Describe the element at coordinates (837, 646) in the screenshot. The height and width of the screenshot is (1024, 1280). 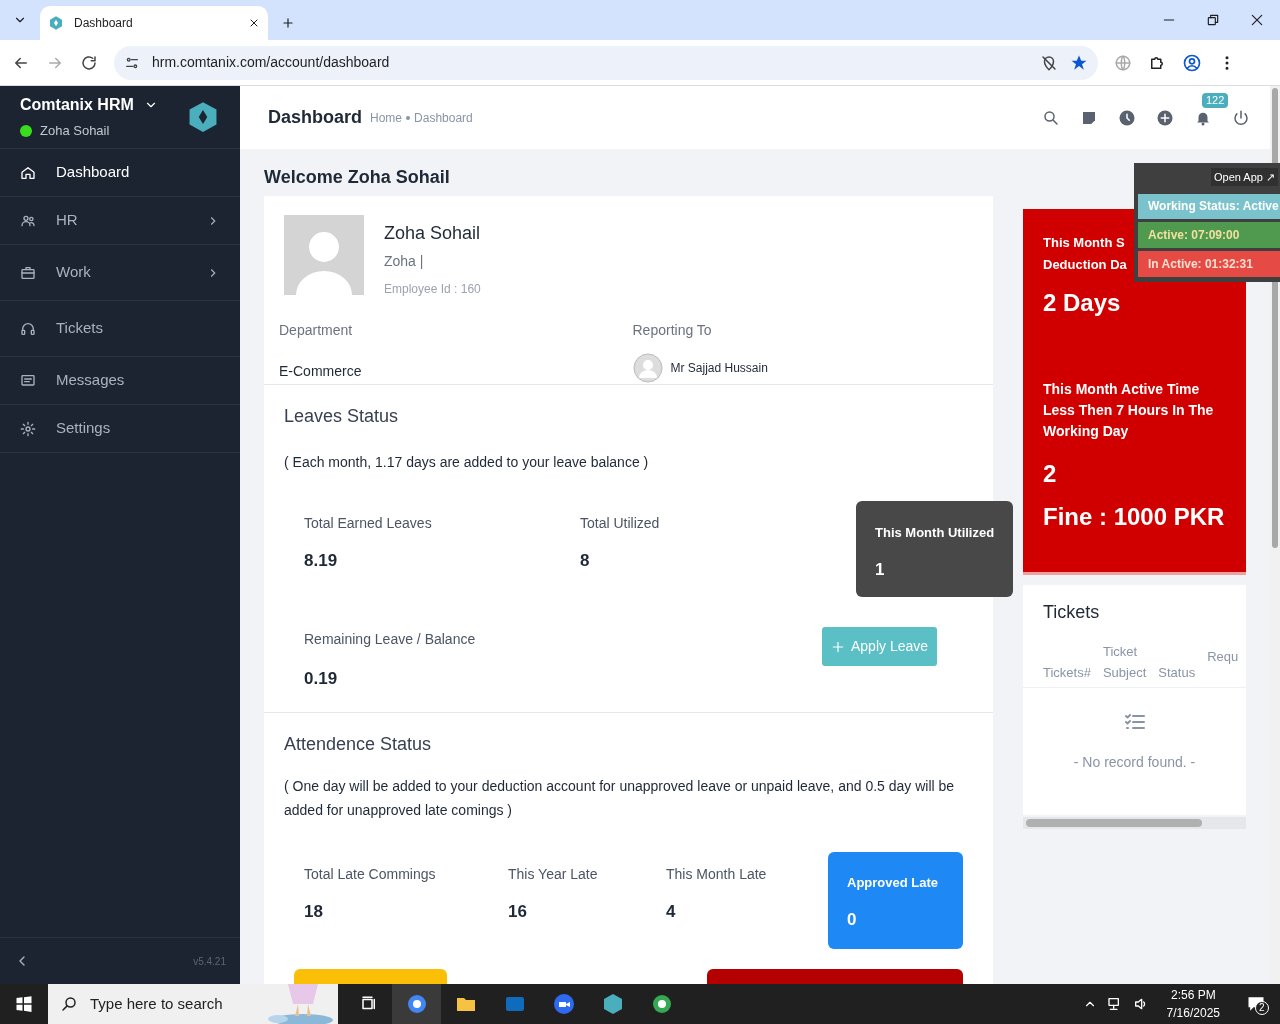
I see `plus-icon` at that location.